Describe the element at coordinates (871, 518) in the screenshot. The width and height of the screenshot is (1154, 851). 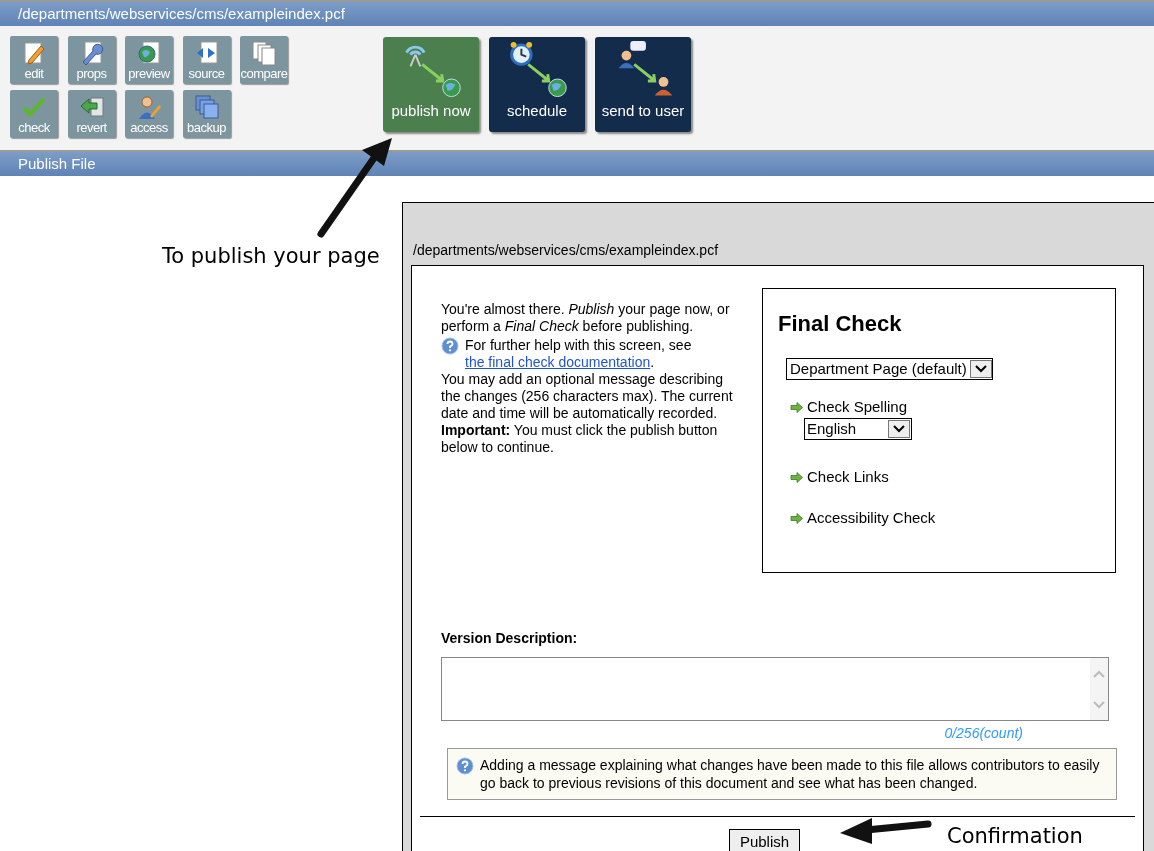
I see `check-link: Accessibility Check` at that location.